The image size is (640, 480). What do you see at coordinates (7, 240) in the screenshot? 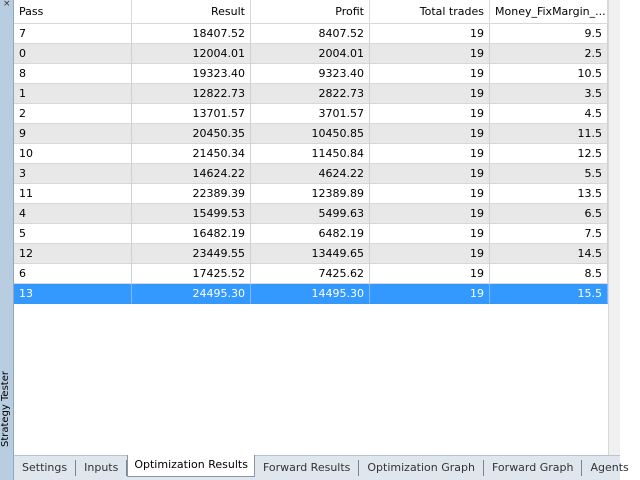
I see `strategy-tester-sidebar: × Strategy Tester` at bounding box center [7, 240].